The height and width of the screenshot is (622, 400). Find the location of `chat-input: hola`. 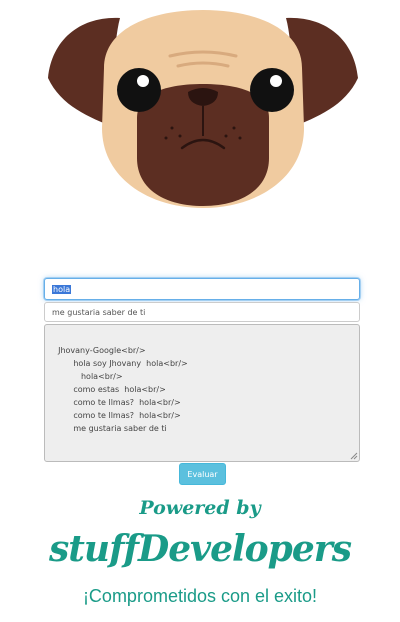

chat-input: hola is located at coordinates (202, 289).